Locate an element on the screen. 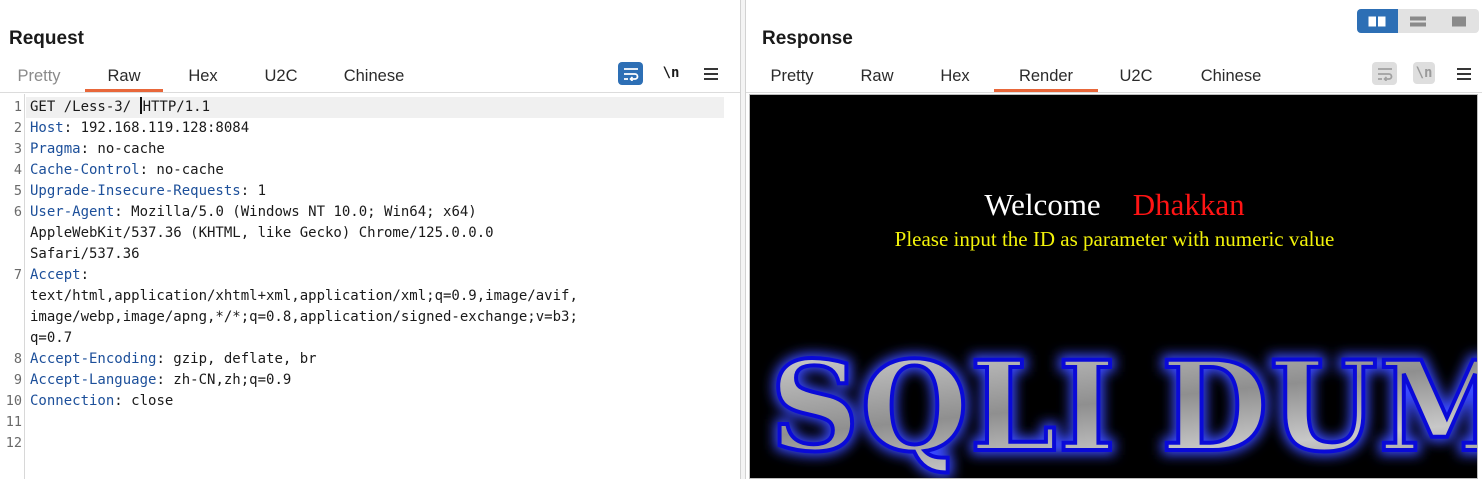 The image size is (1482, 479). code-line: Safari/537.36 is located at coordinates (85, 254).